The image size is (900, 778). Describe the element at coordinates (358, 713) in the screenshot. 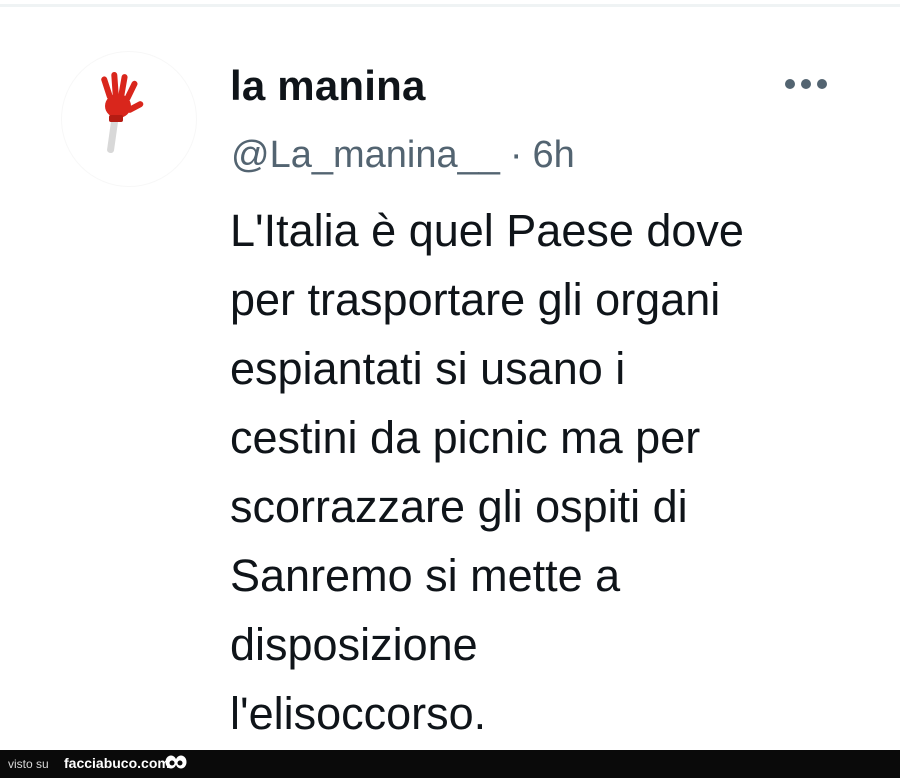

I see `tweet-text-line: l'elisoccorso.` at that location.